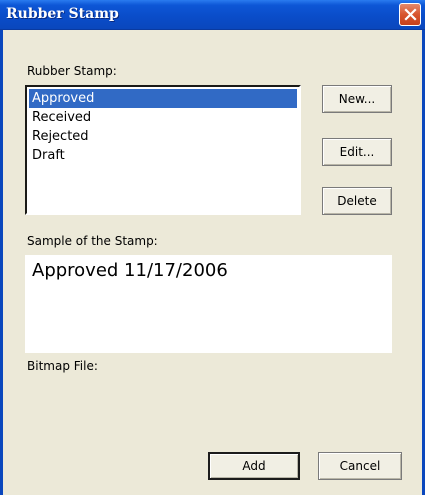 The height and width of the screenshot is (495, 425). Describe the element at coordinates (163, 136) in the screenshot. I see `list-item-rejected: Rejected` at that location.